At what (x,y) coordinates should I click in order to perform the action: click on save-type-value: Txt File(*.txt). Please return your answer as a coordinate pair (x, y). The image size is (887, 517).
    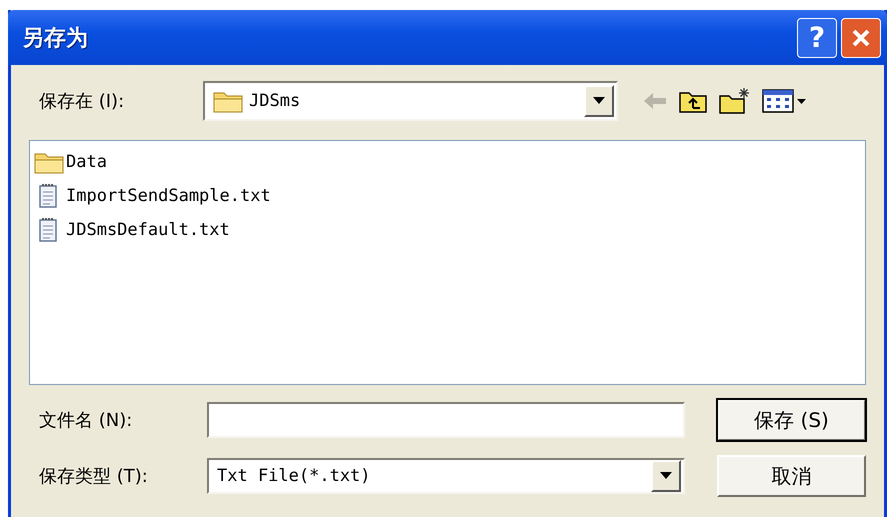
    Looking at the image, I should click on (294, 476).